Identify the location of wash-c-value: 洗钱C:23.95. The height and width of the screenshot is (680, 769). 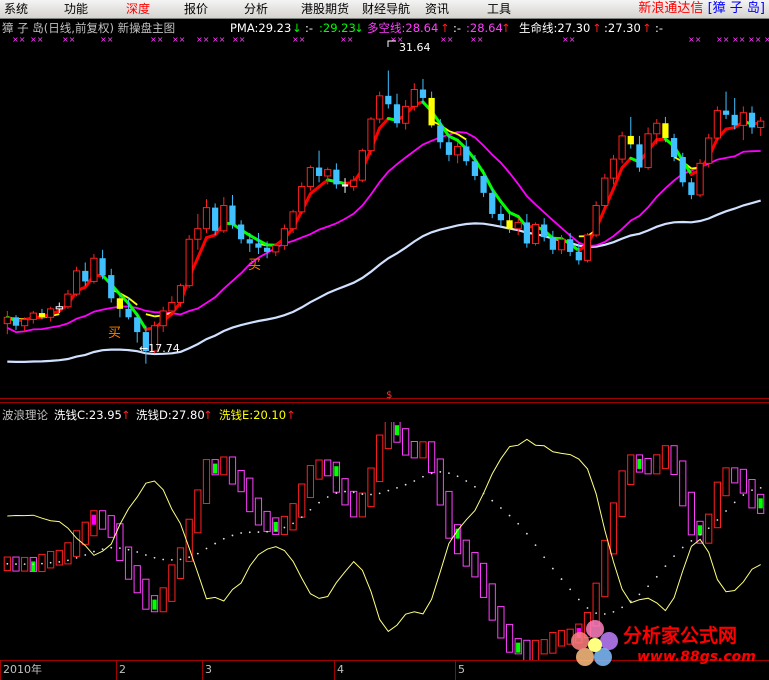
(88, 415).